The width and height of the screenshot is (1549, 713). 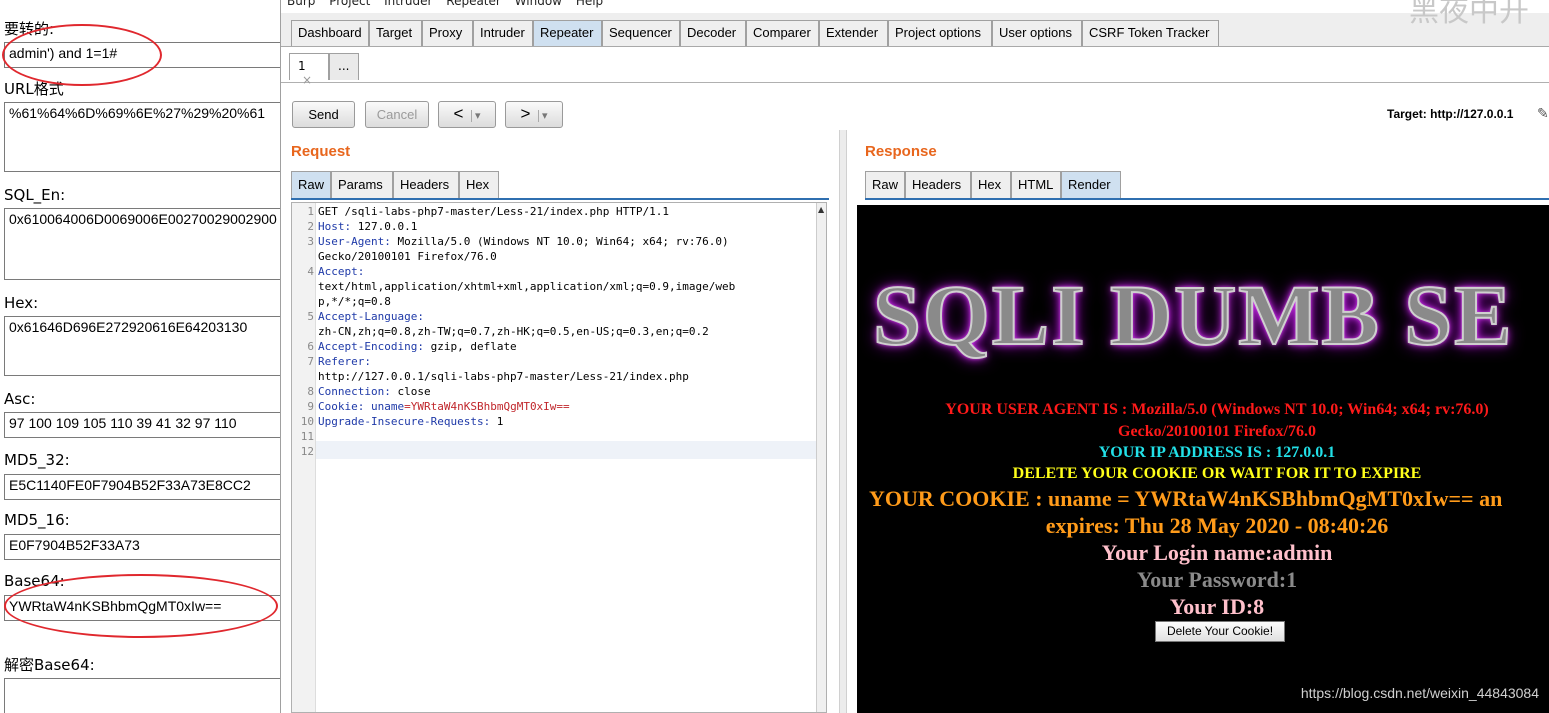 I want to click on tab-intruder: Intruder, so click(x=503, y=33).